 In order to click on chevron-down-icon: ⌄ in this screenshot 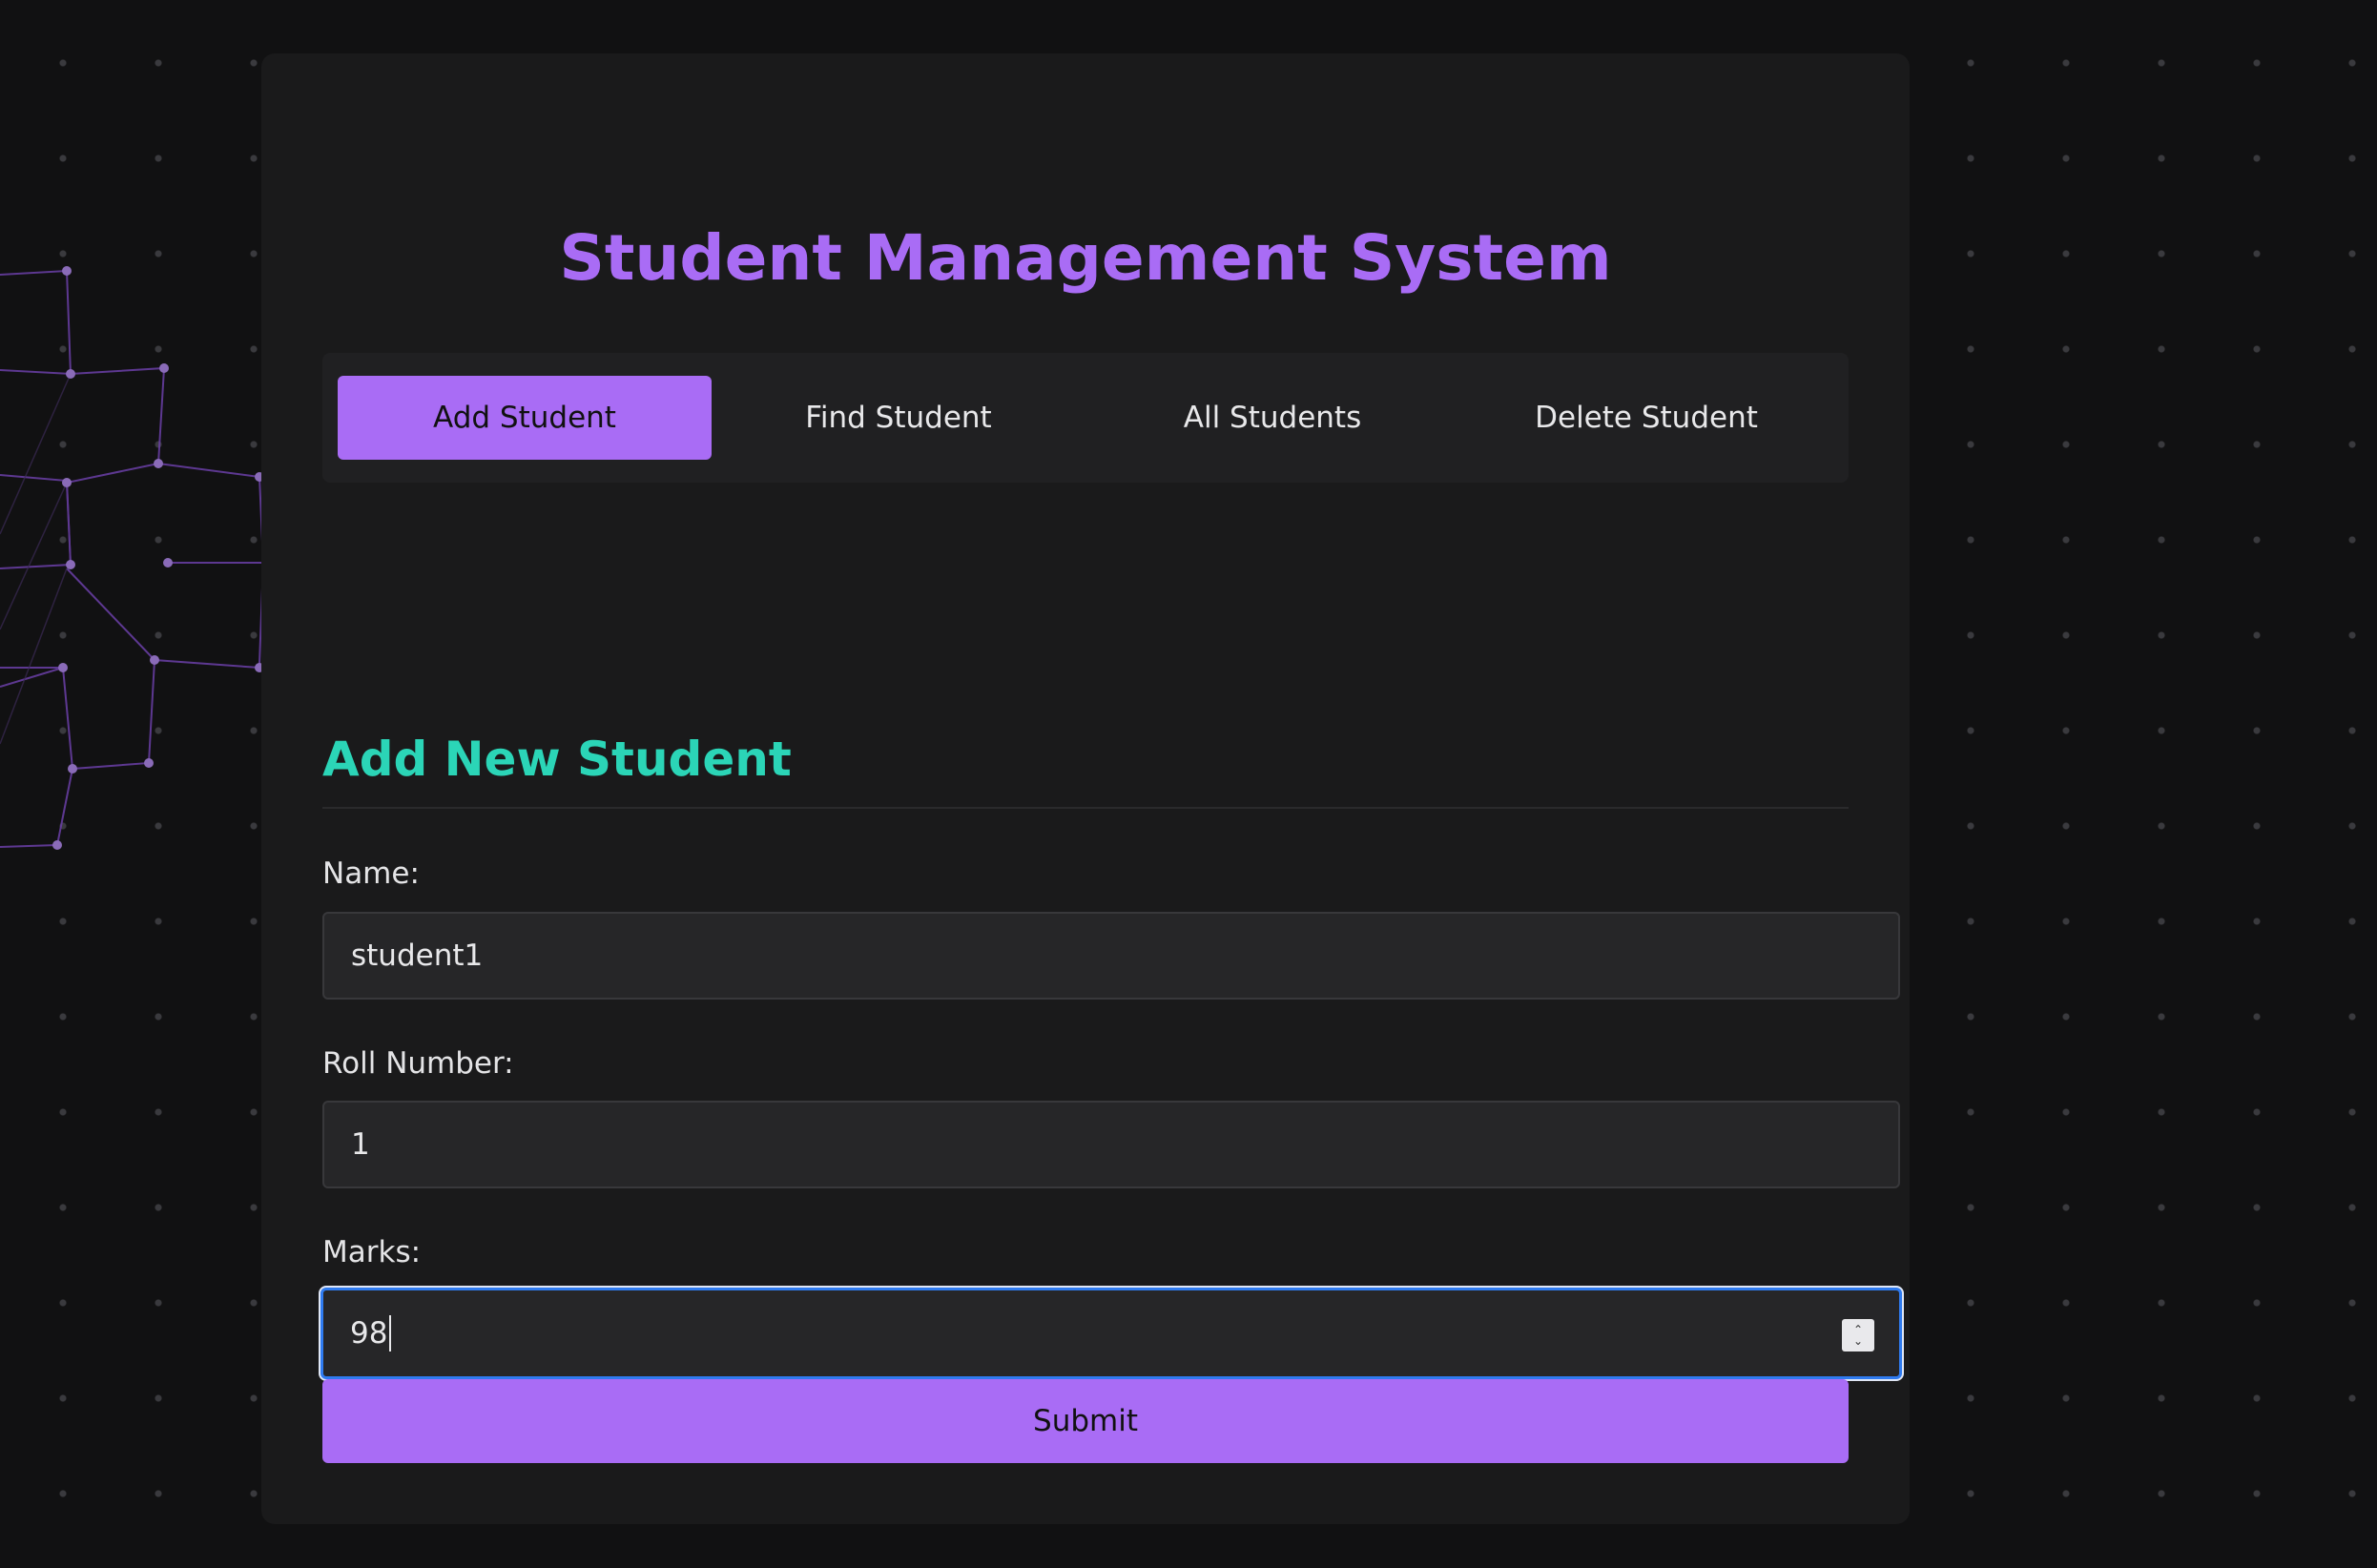, I will do `click(1858, 1341)`.